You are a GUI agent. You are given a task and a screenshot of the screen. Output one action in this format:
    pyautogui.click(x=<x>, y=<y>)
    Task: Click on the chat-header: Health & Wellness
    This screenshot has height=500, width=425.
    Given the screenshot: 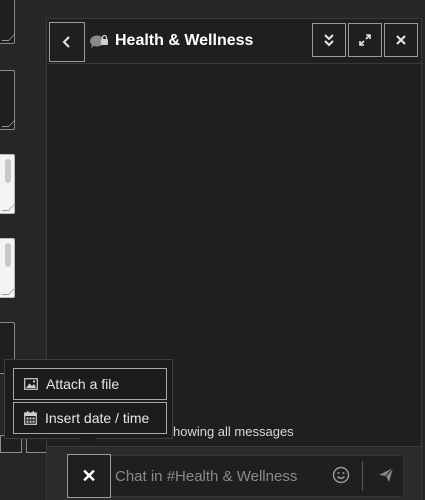 What is the action you would take?
    pyautogui.click(x=234, y=41)
    